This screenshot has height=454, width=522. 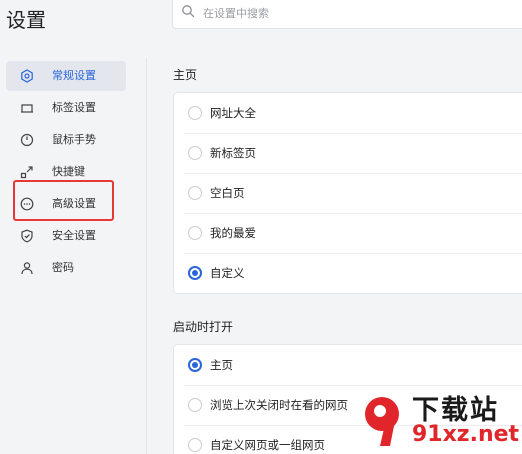 What do you see at coordinates (348, 273) in the screenshot?
I see `radio-option-custom: 自定义` at bounding box center [348, 273].